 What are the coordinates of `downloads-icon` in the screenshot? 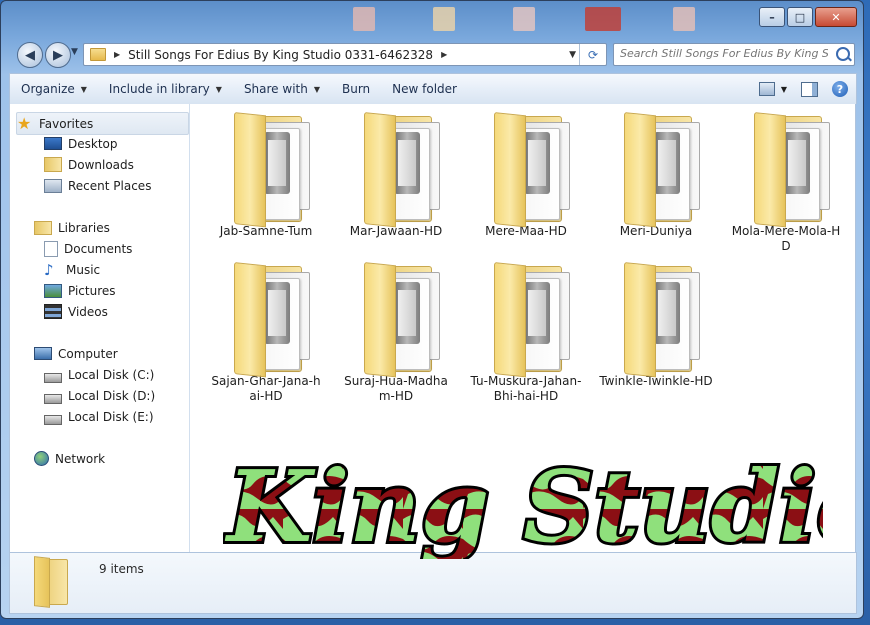 It's located at (53, 164).